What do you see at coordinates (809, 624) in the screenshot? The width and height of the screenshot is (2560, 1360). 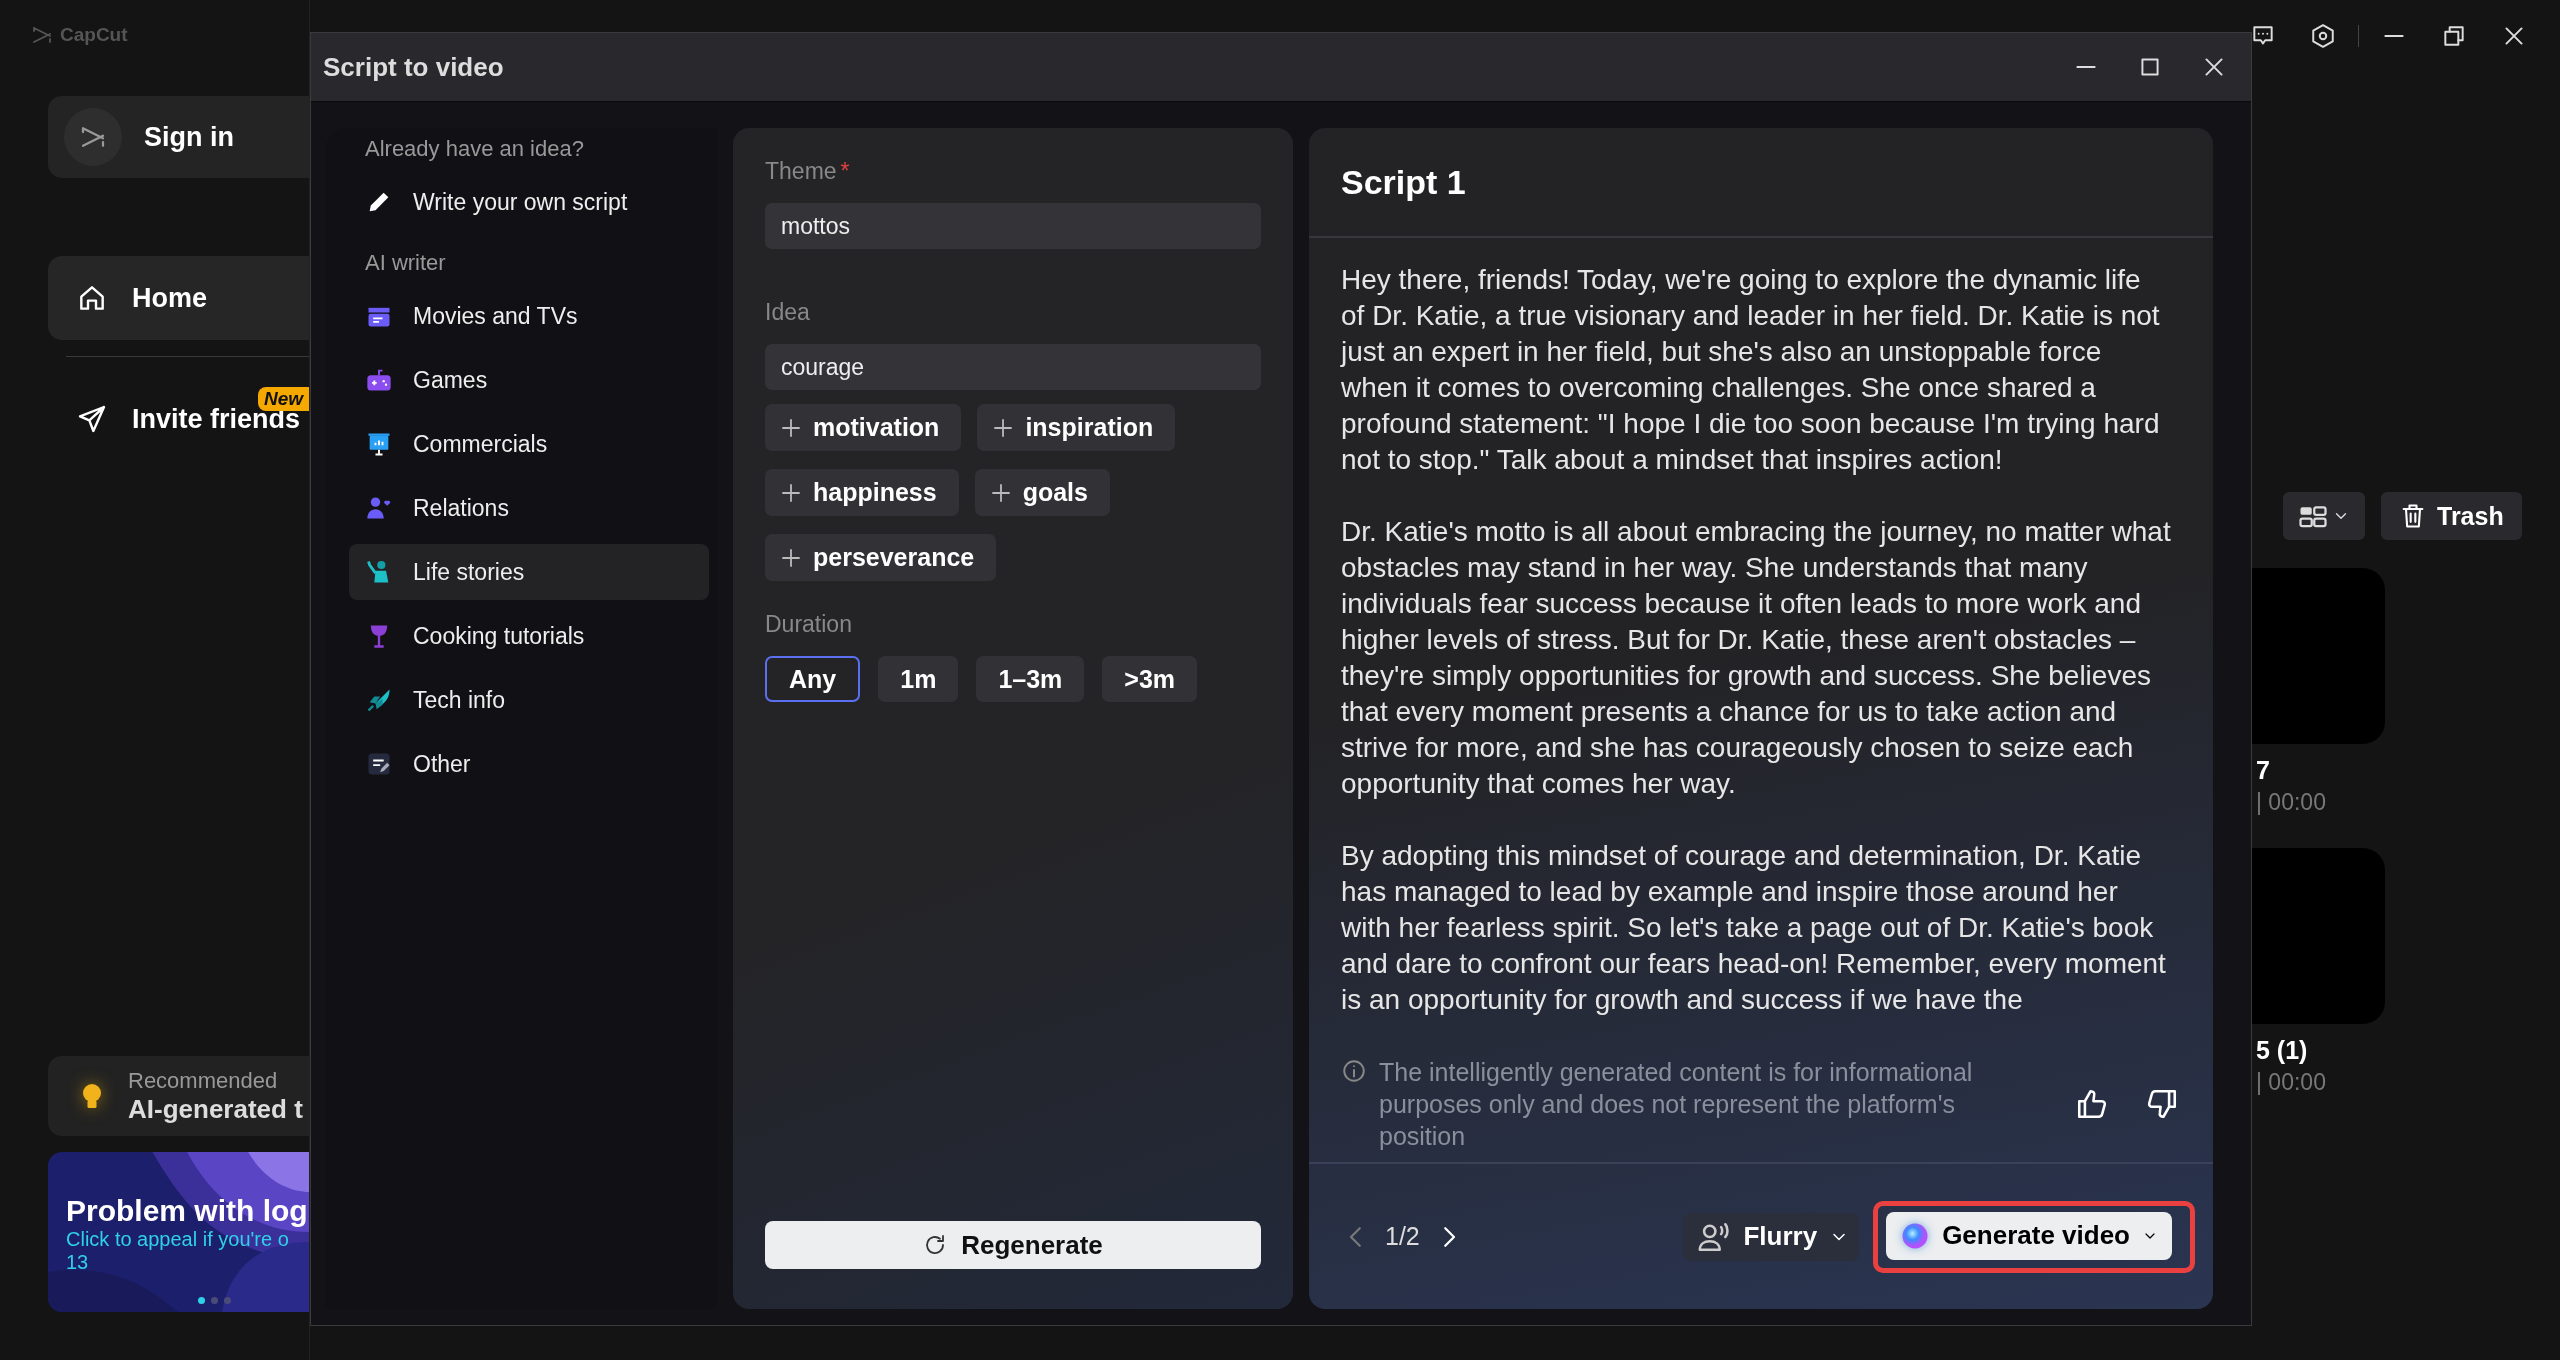 I see `field-label: Duration` at bounding box center [809, 624].